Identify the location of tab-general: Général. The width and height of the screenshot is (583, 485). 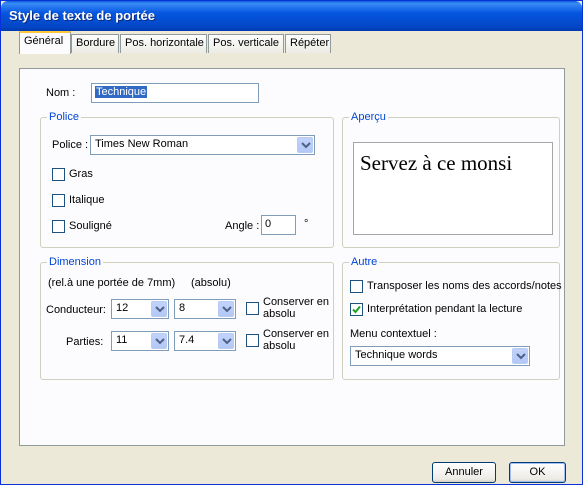
(45, 42).